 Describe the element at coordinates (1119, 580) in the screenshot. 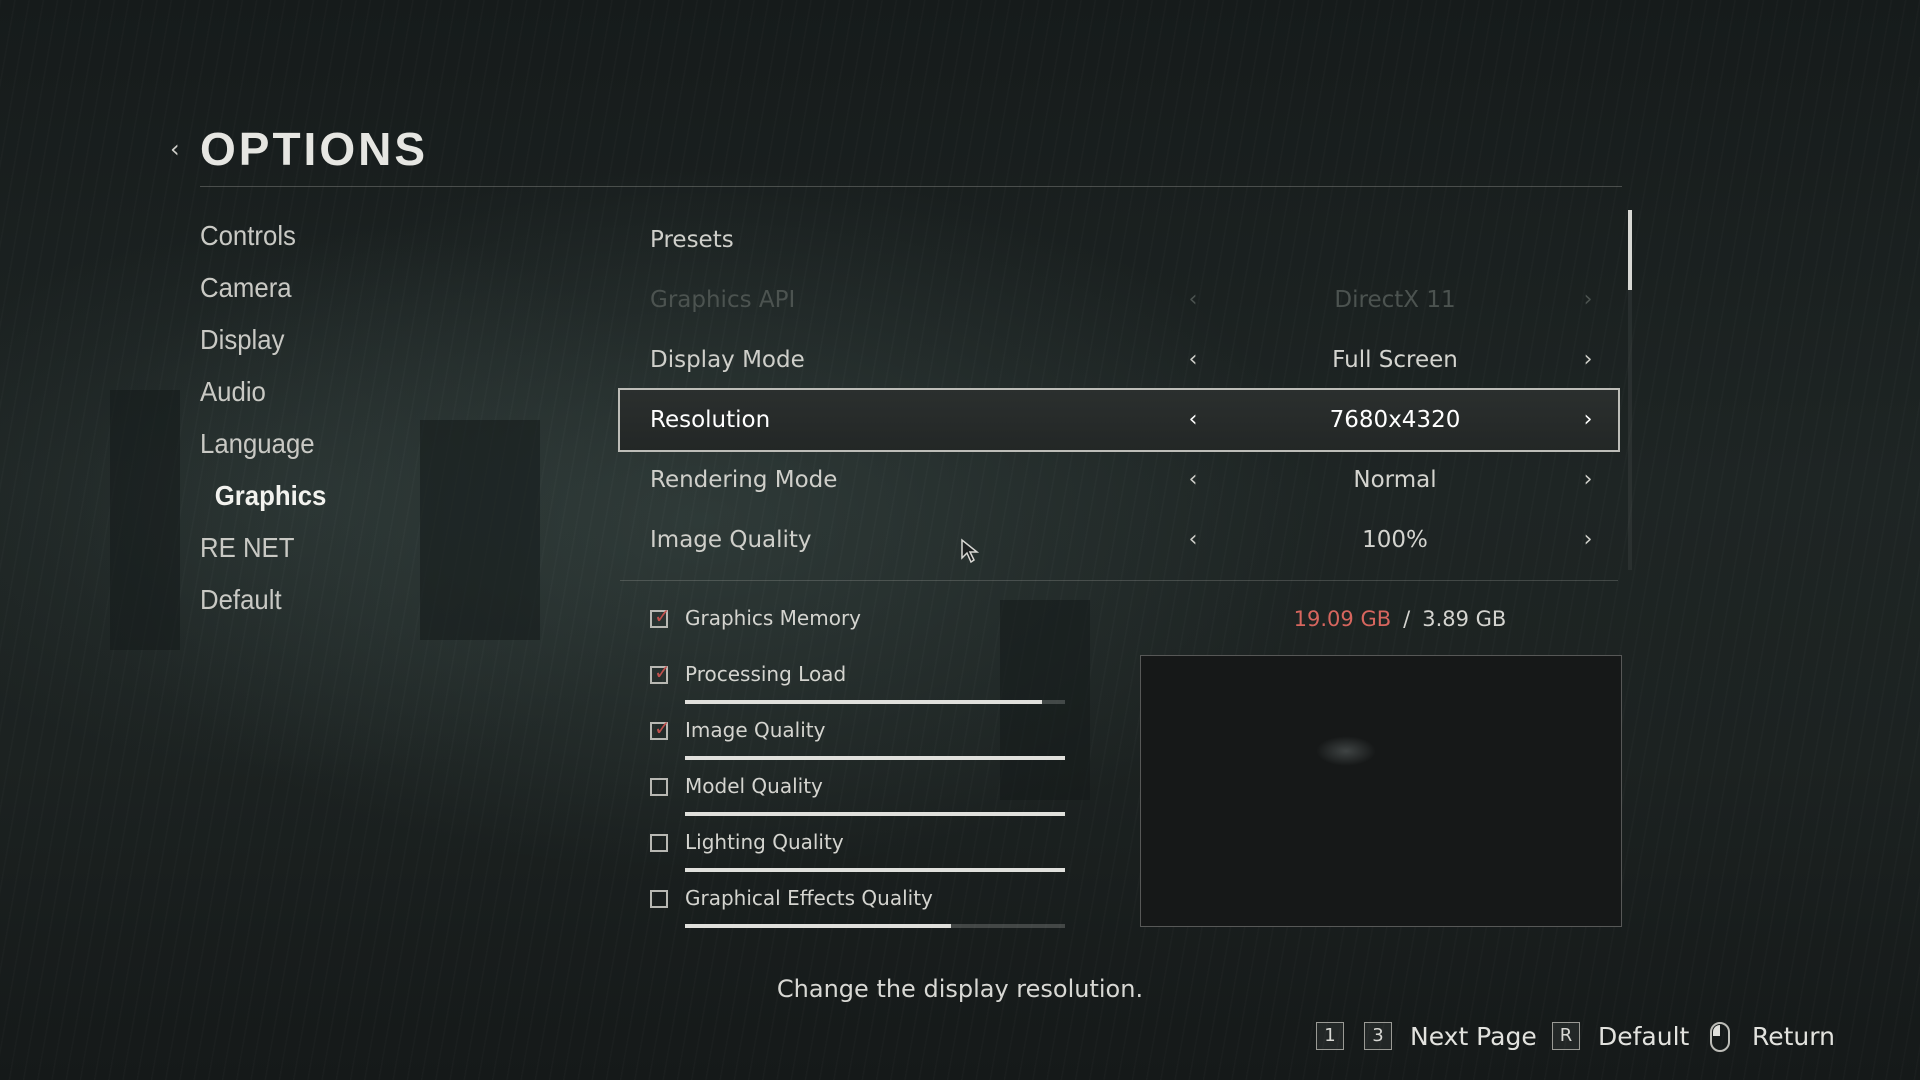

I see `panel-divider` at that location.